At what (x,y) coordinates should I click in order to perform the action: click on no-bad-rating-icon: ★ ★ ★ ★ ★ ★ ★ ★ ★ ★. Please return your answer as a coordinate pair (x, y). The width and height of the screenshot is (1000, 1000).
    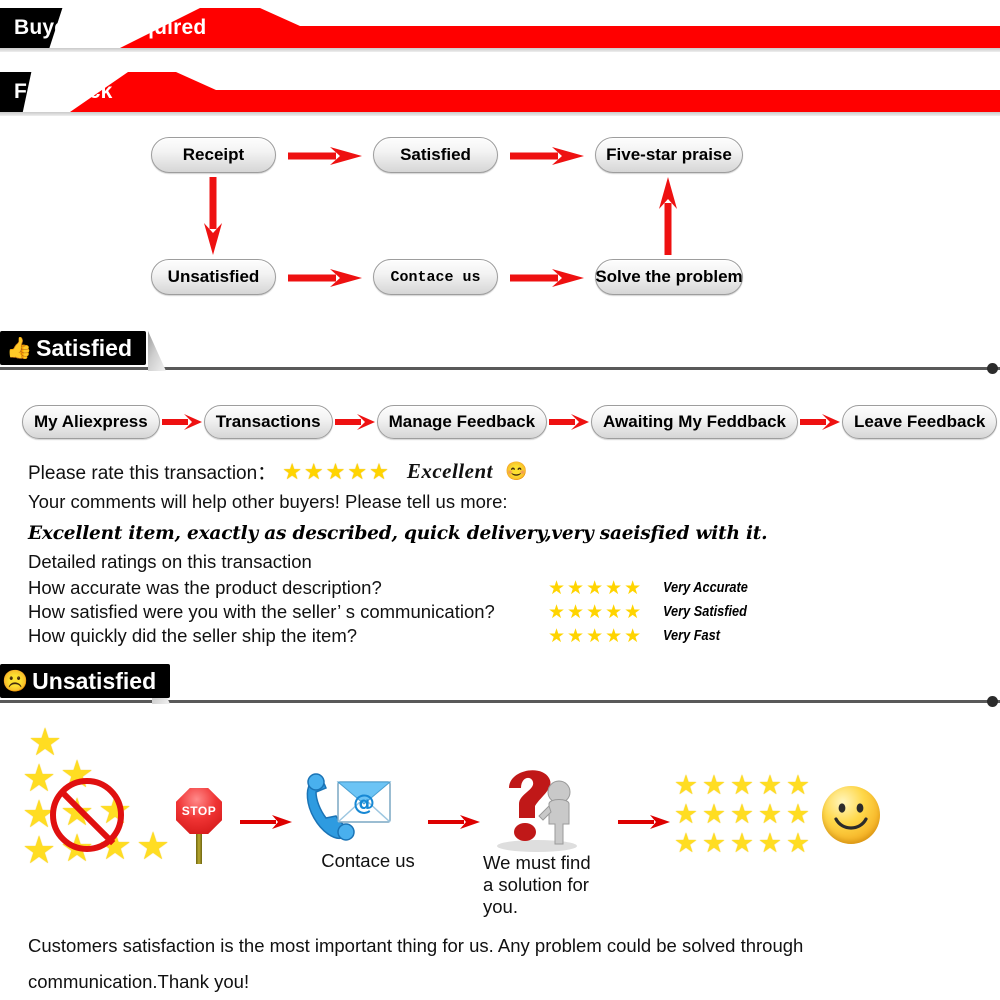
    Looking at the image, I should click on (96, 797).